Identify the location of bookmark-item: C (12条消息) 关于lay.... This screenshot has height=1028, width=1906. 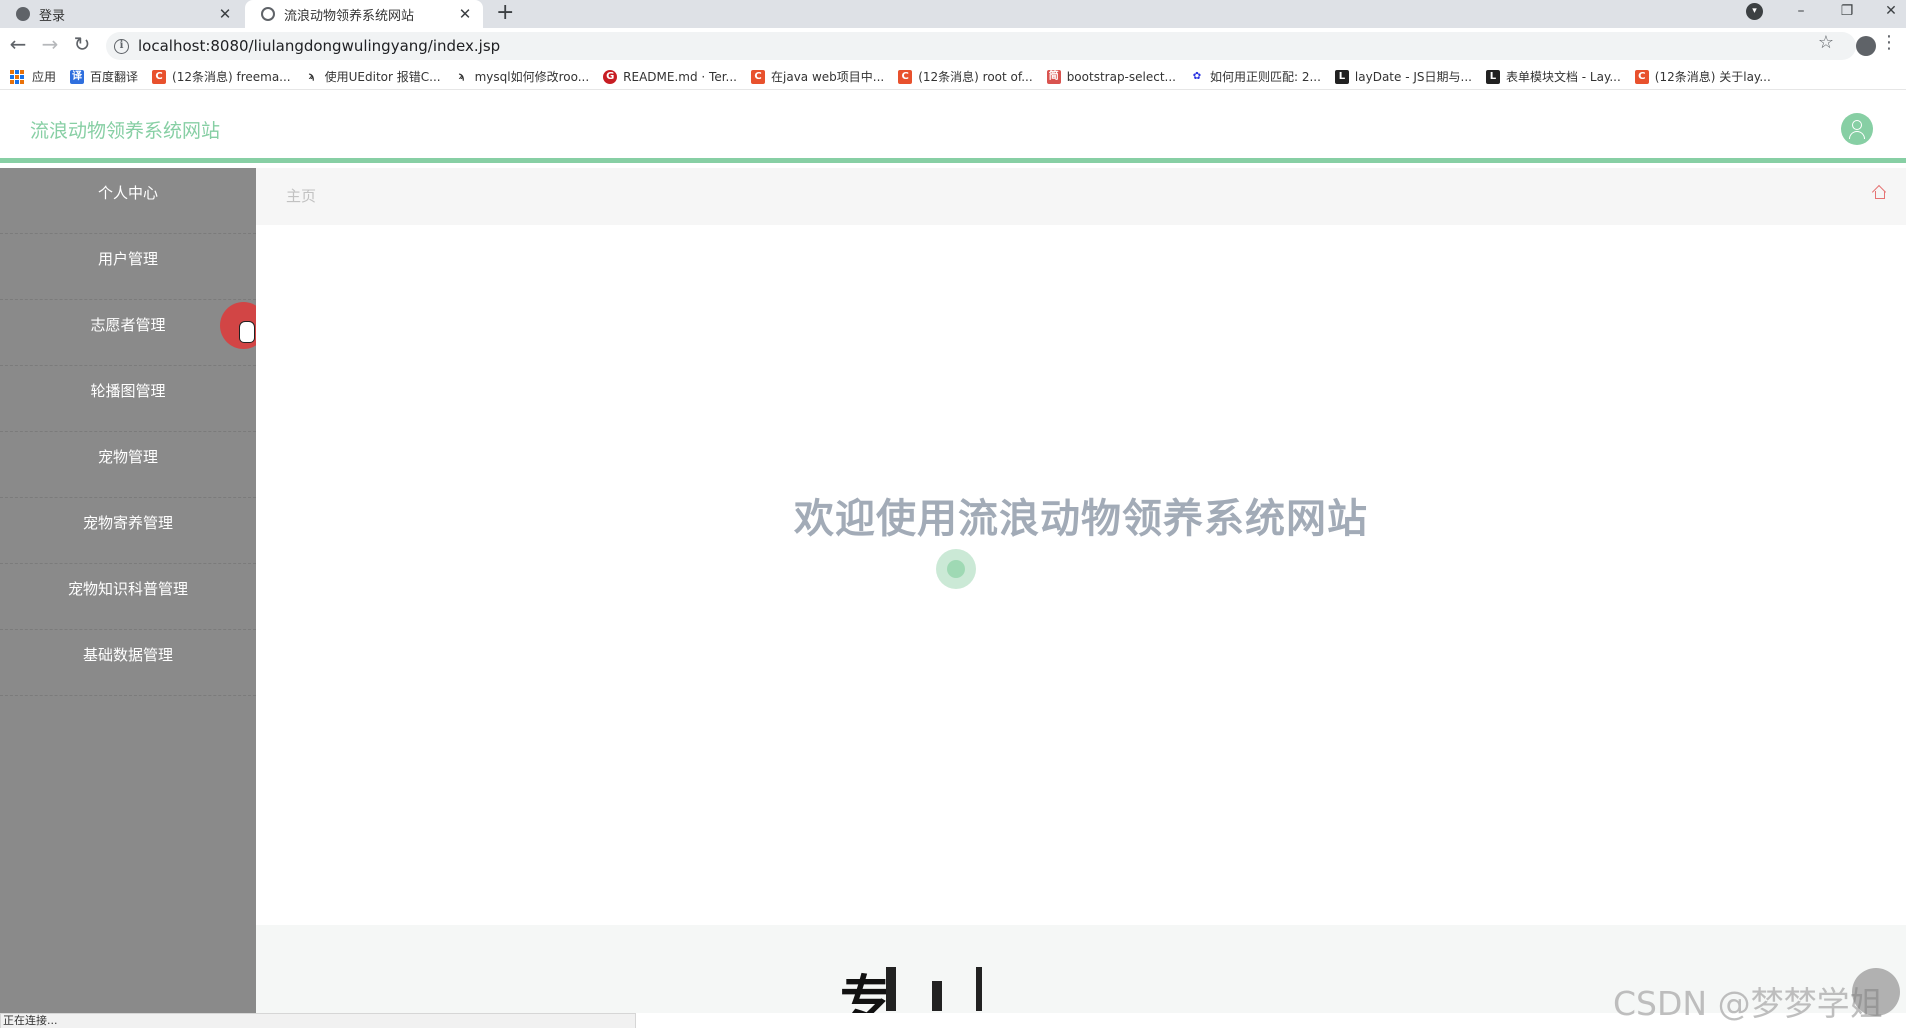
(1702, 76).